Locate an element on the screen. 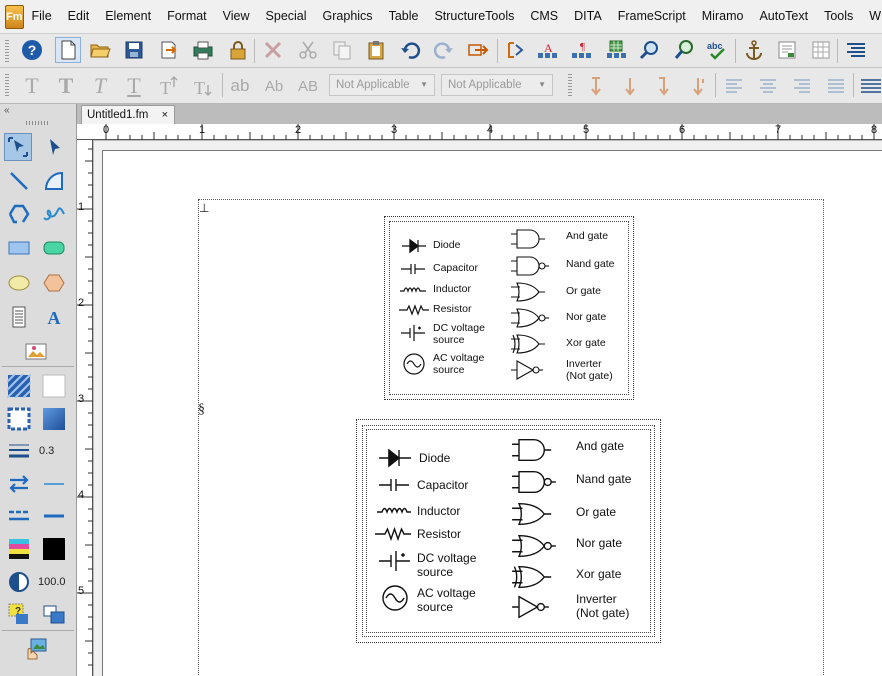  spelling-button: abc is located at coordinates (717, 50).